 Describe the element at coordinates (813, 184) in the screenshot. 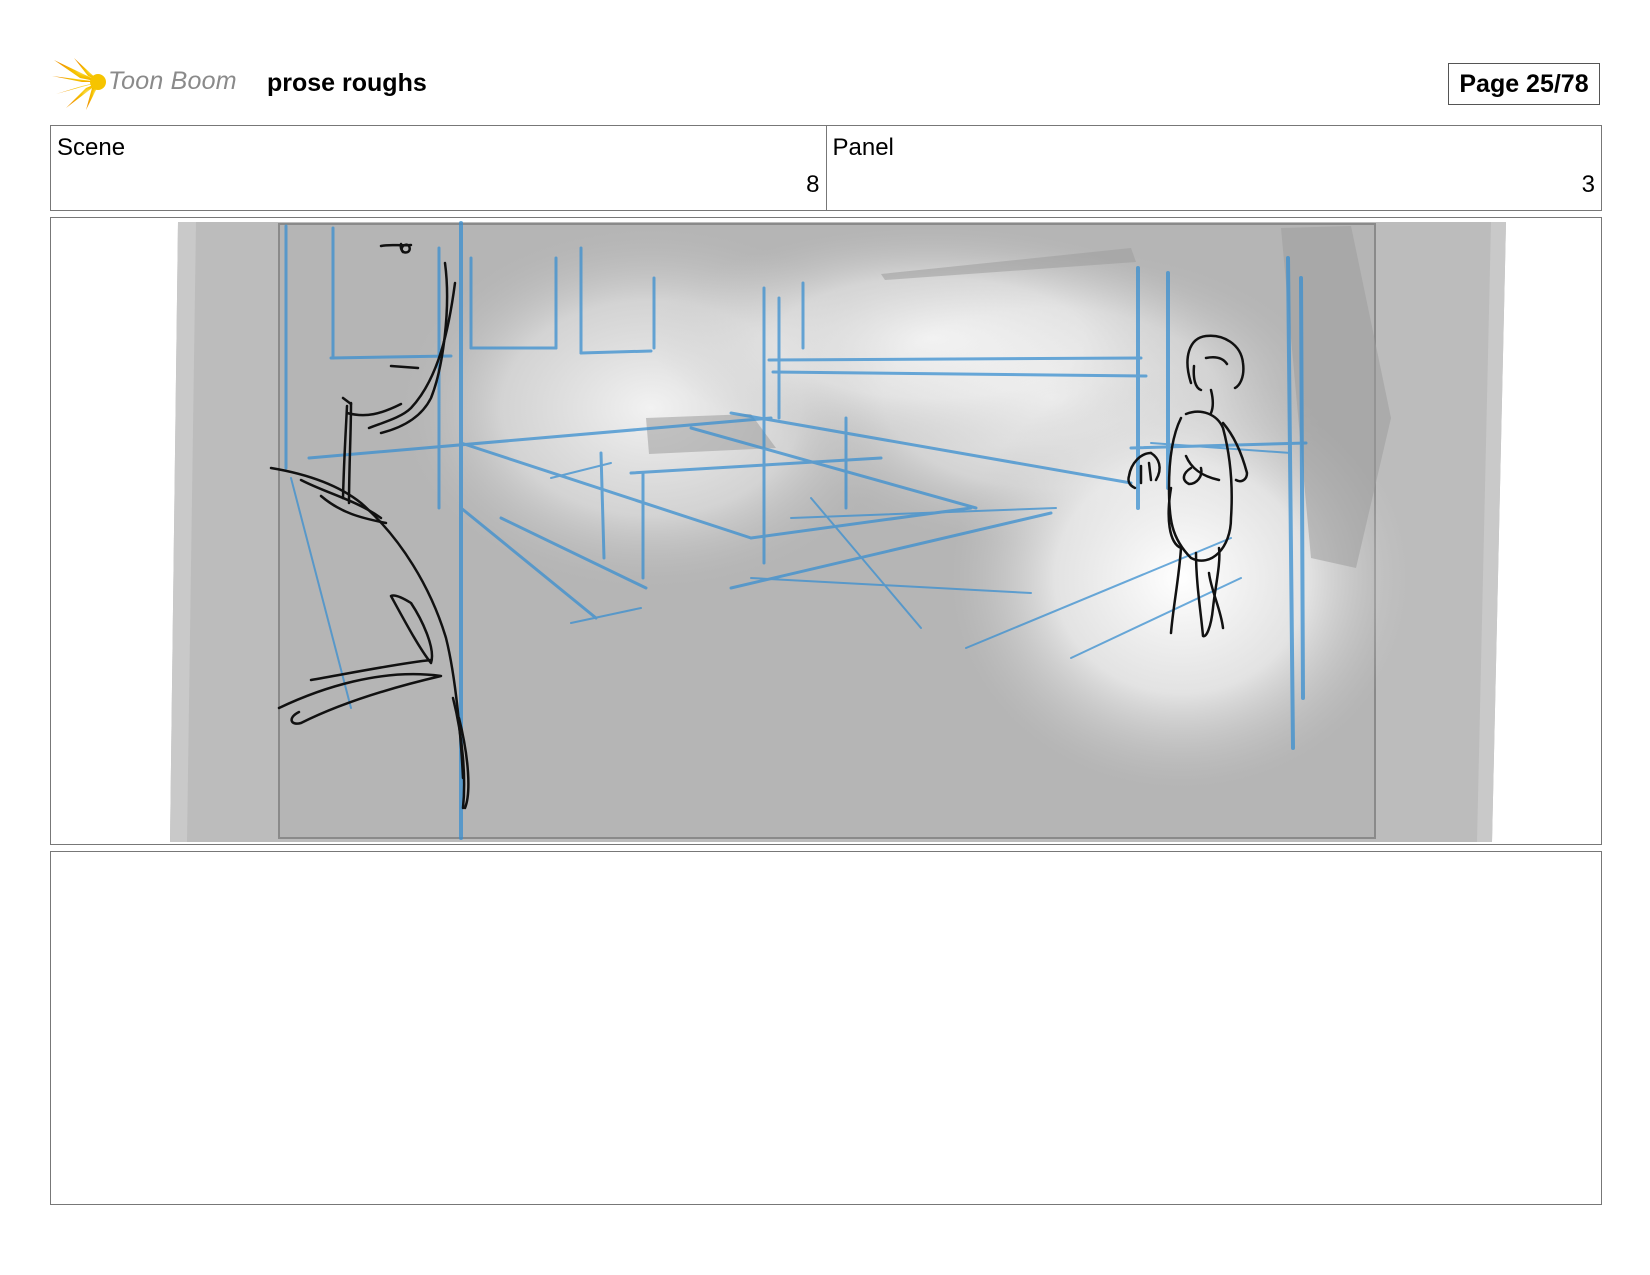

I see `scene-value: 8` at that location.